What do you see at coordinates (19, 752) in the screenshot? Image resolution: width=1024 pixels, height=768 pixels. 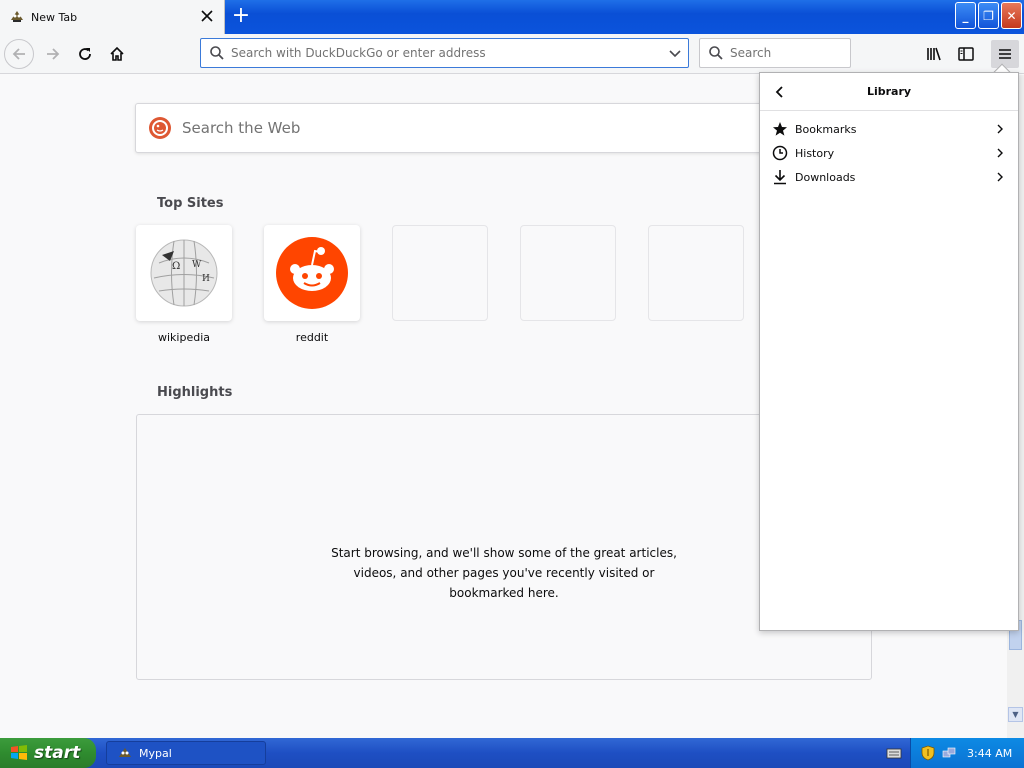 I see `windows-logo-icon` at bounding box center [19, 752].